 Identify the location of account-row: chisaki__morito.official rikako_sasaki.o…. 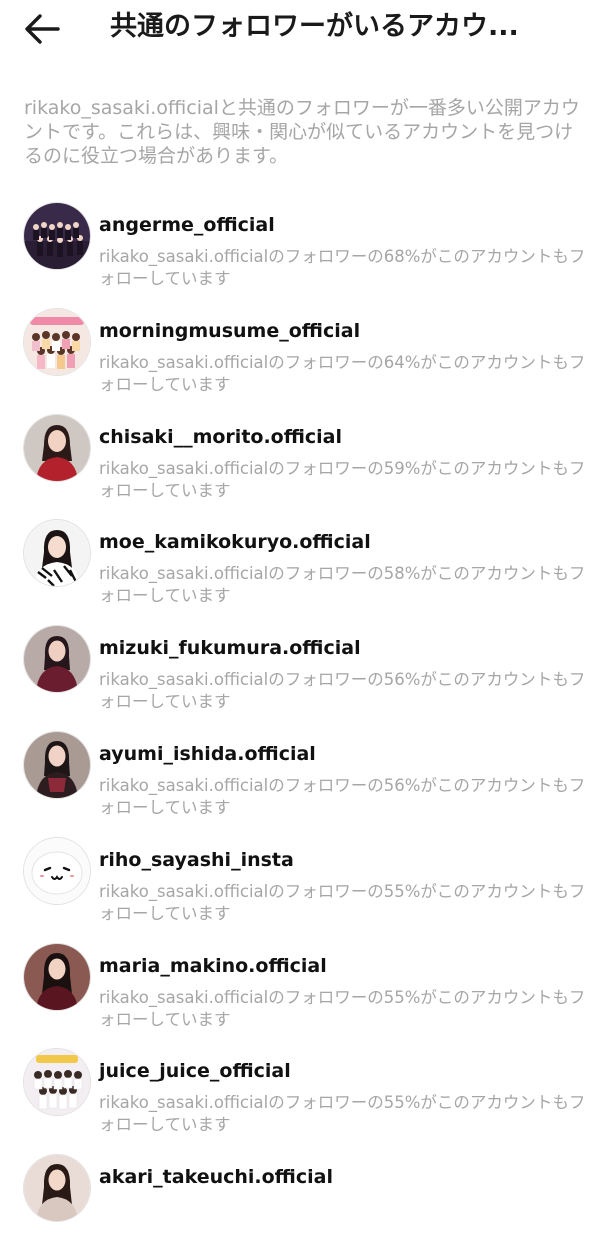
(300, 465).